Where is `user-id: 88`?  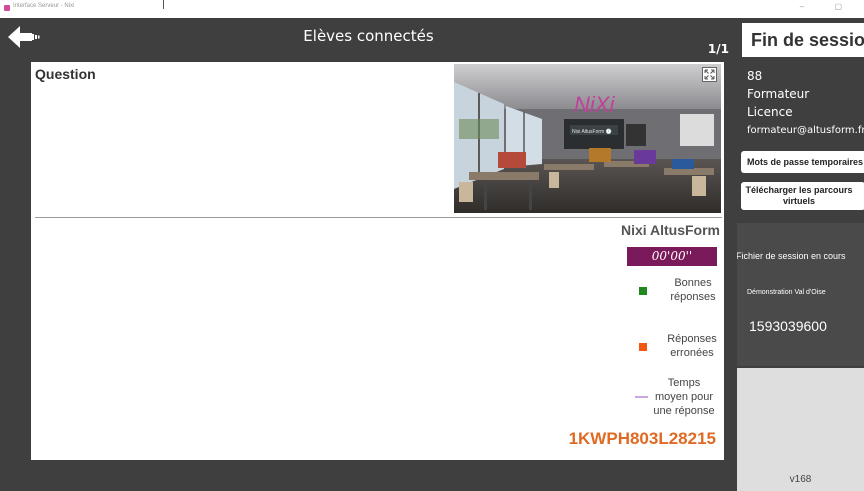
user-id: 88 is located at coordinates (755, 76).